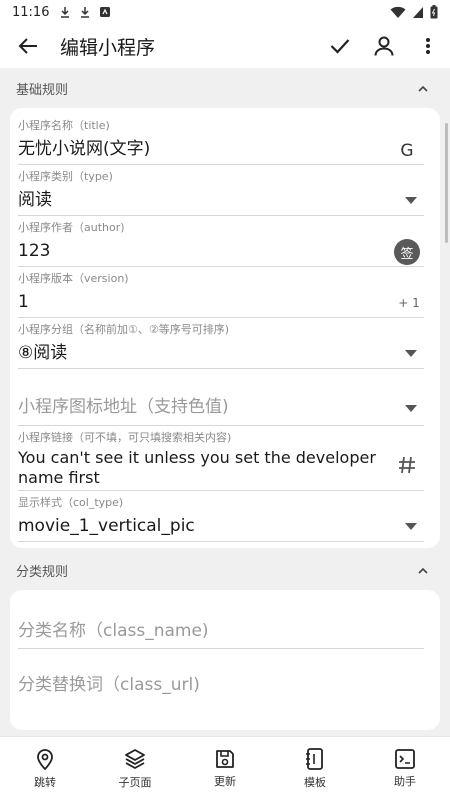 This screenshot has width=450, height=800. I want to click on back-button, so click(28, 46).